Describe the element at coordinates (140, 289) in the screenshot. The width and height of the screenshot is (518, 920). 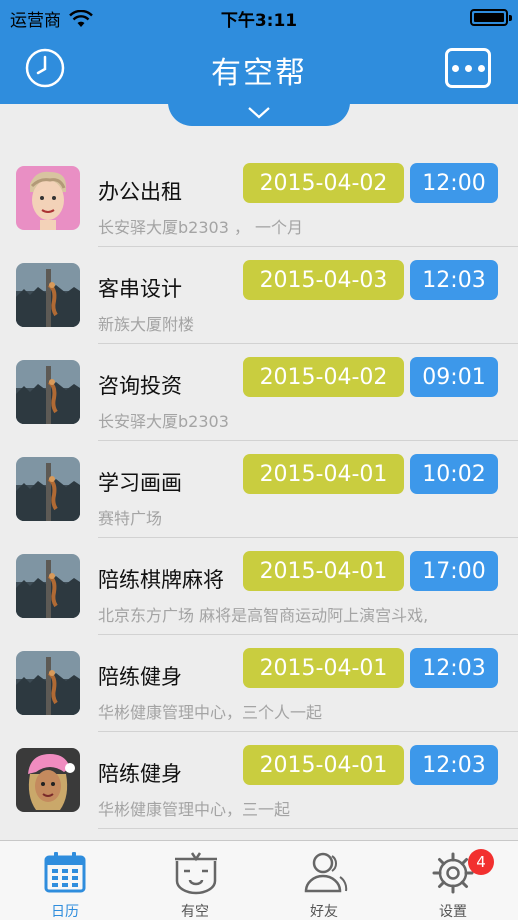
I see `item-title: 客串设计` at that location.